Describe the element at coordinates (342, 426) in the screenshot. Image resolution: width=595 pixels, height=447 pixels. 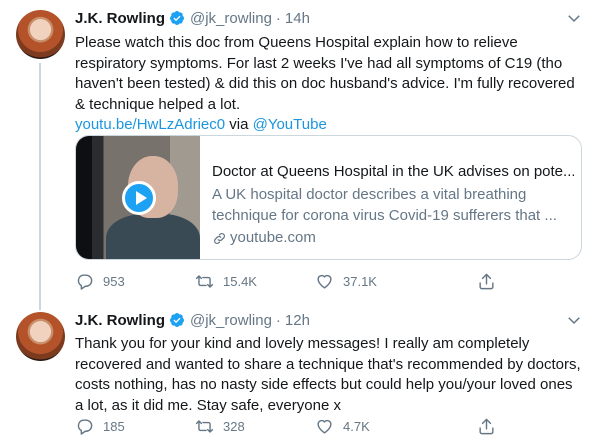
I see `like-button: 4.7K` at that location.